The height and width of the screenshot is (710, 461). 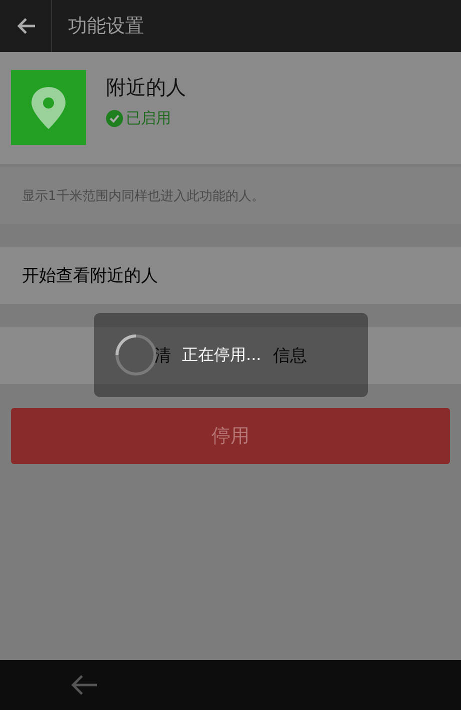 What do you see at coordinates (290, 355) in the screenshot?
I see `menu-item-text: 信息` at bounding box center [290, 355].